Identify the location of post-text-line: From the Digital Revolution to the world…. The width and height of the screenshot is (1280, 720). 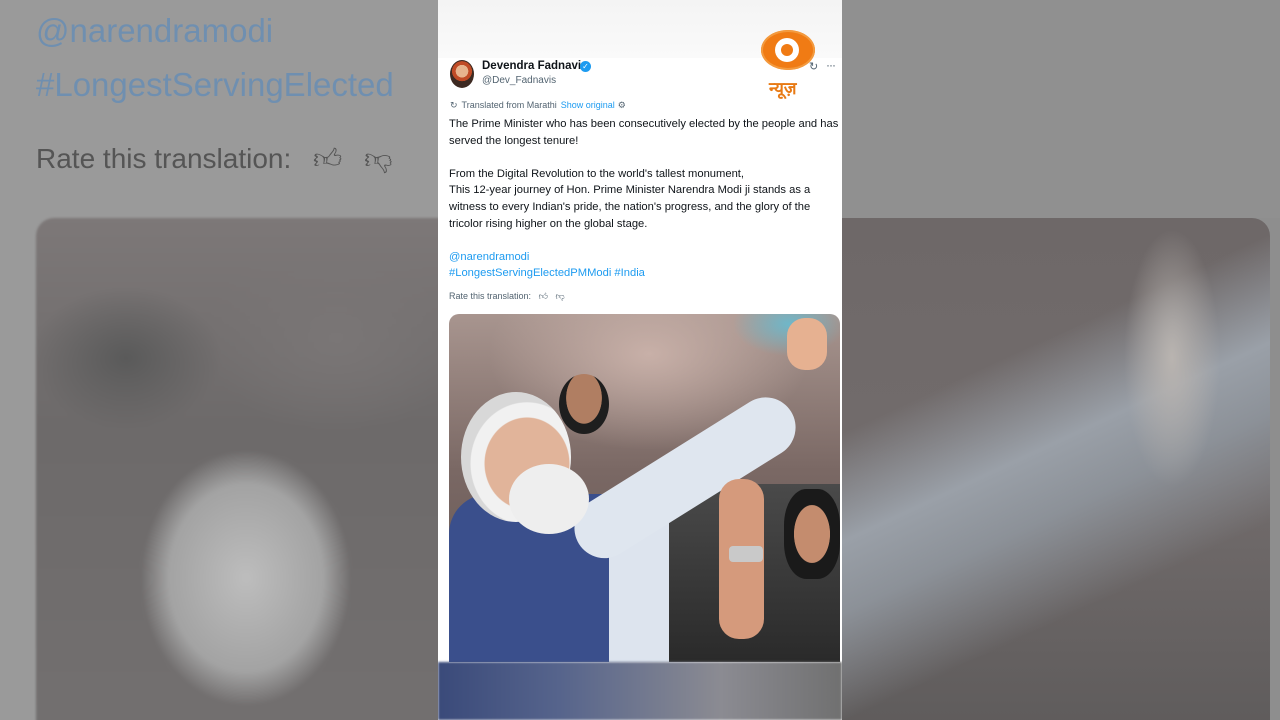
(597, 173).